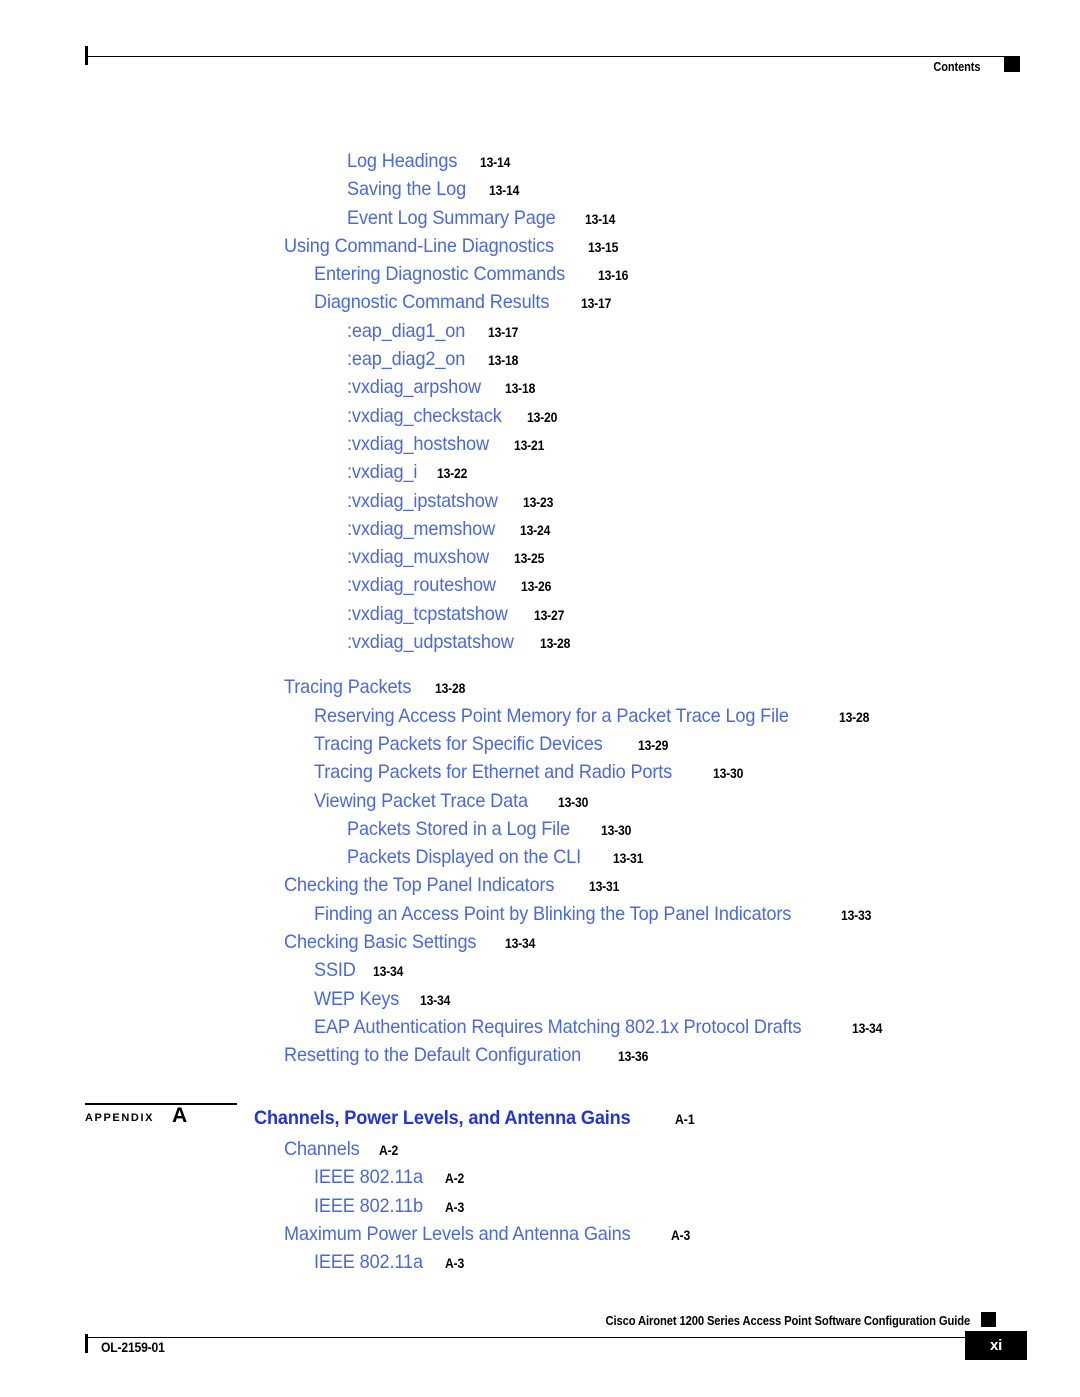 Image resolution: width=1080 pixels, height=1397 pixels. I want to click on toc-entry-page-number: 13-24, so click(535, 530).